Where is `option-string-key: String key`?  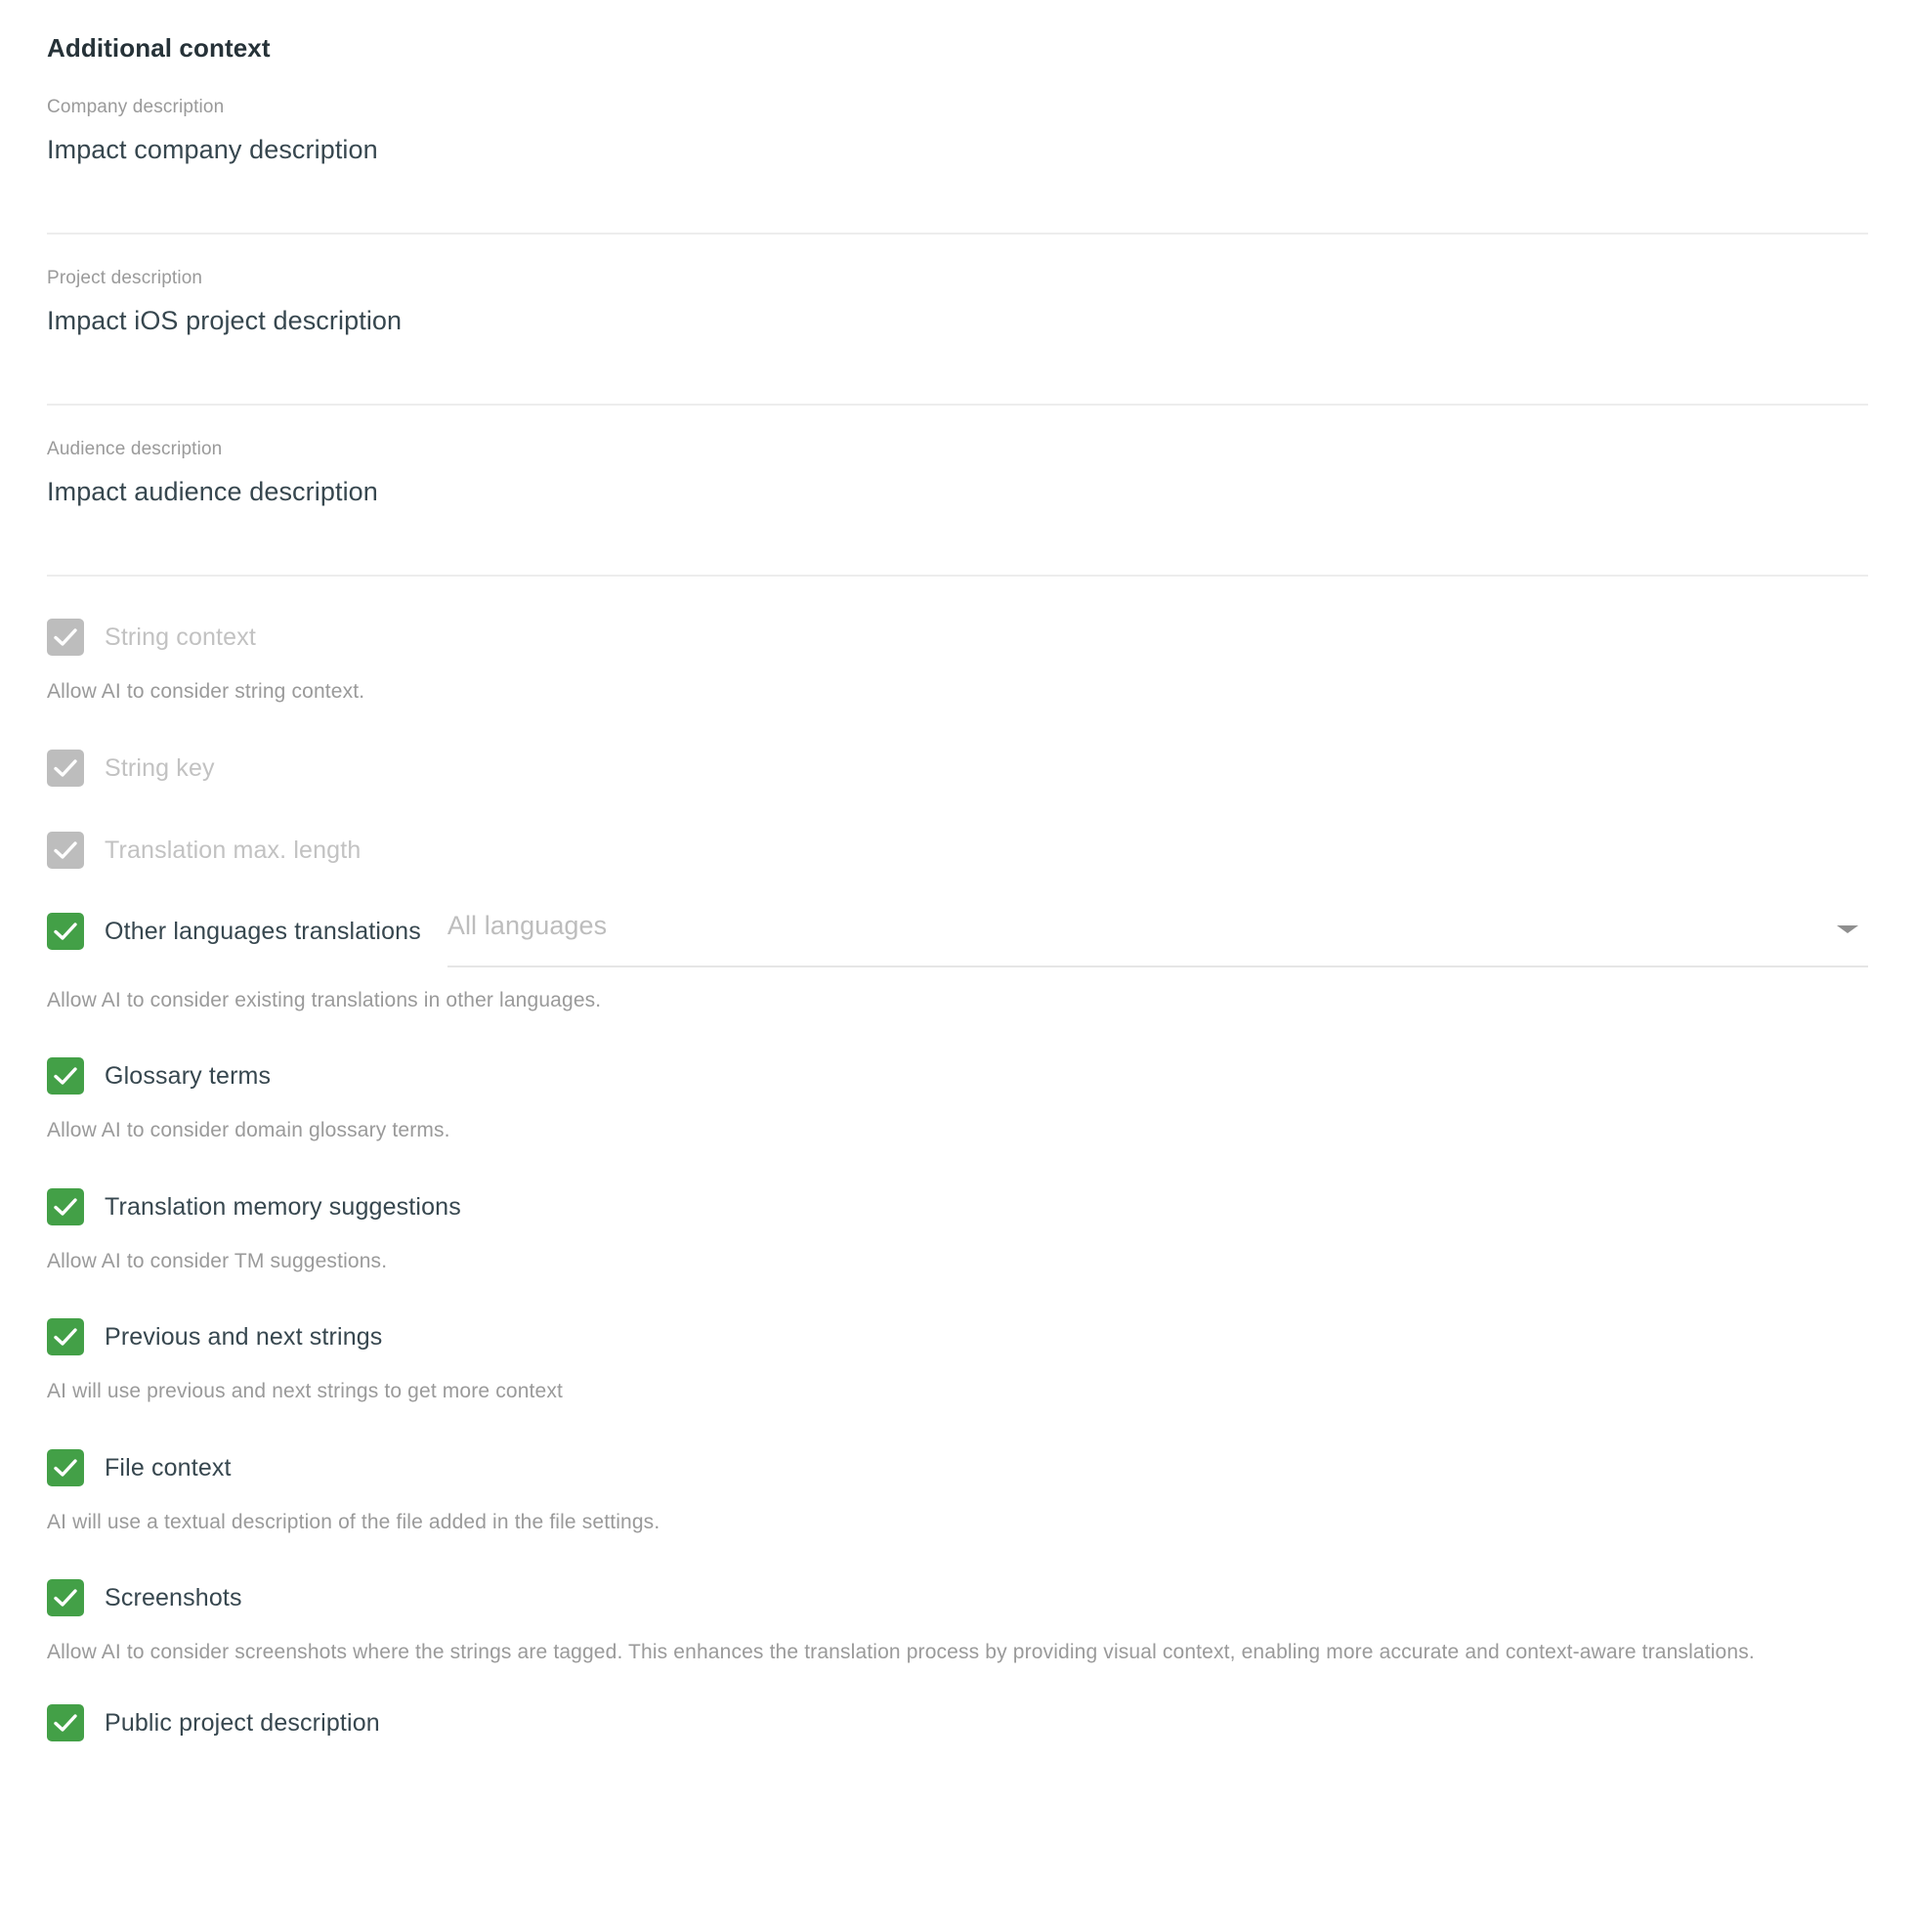
option-string-key: String key is located at coordinates (957, 769).